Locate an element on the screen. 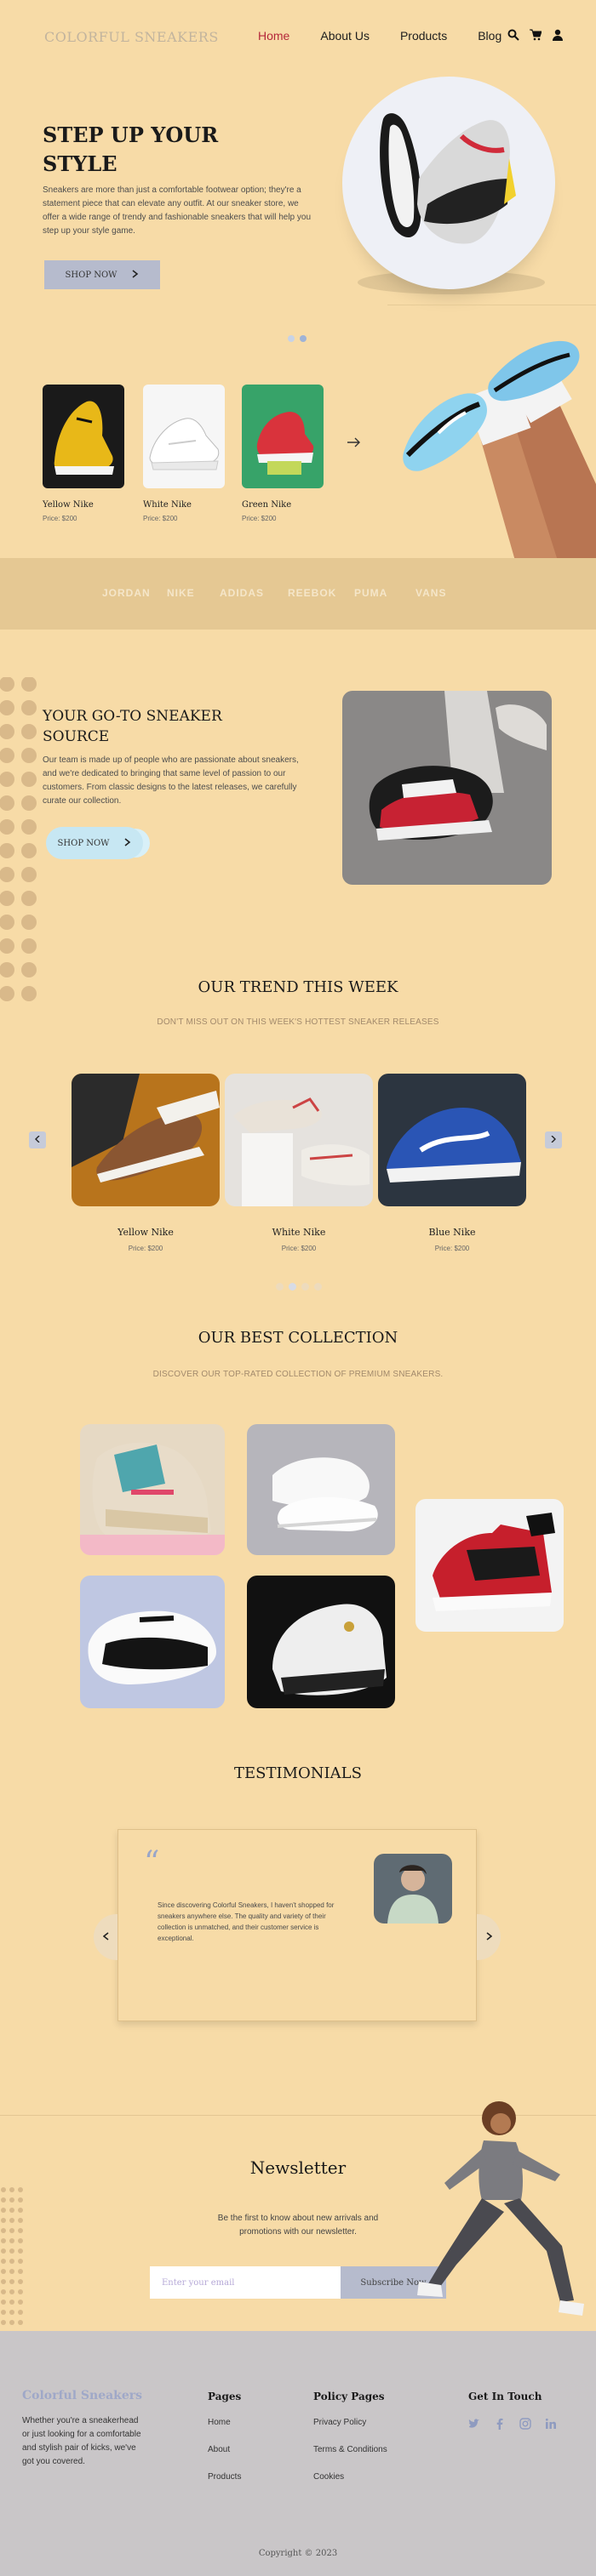 The height and width of the screenshot is (2576, 596). trend-card: White Nike Price: $200 is located at coordinates (299, 1163).